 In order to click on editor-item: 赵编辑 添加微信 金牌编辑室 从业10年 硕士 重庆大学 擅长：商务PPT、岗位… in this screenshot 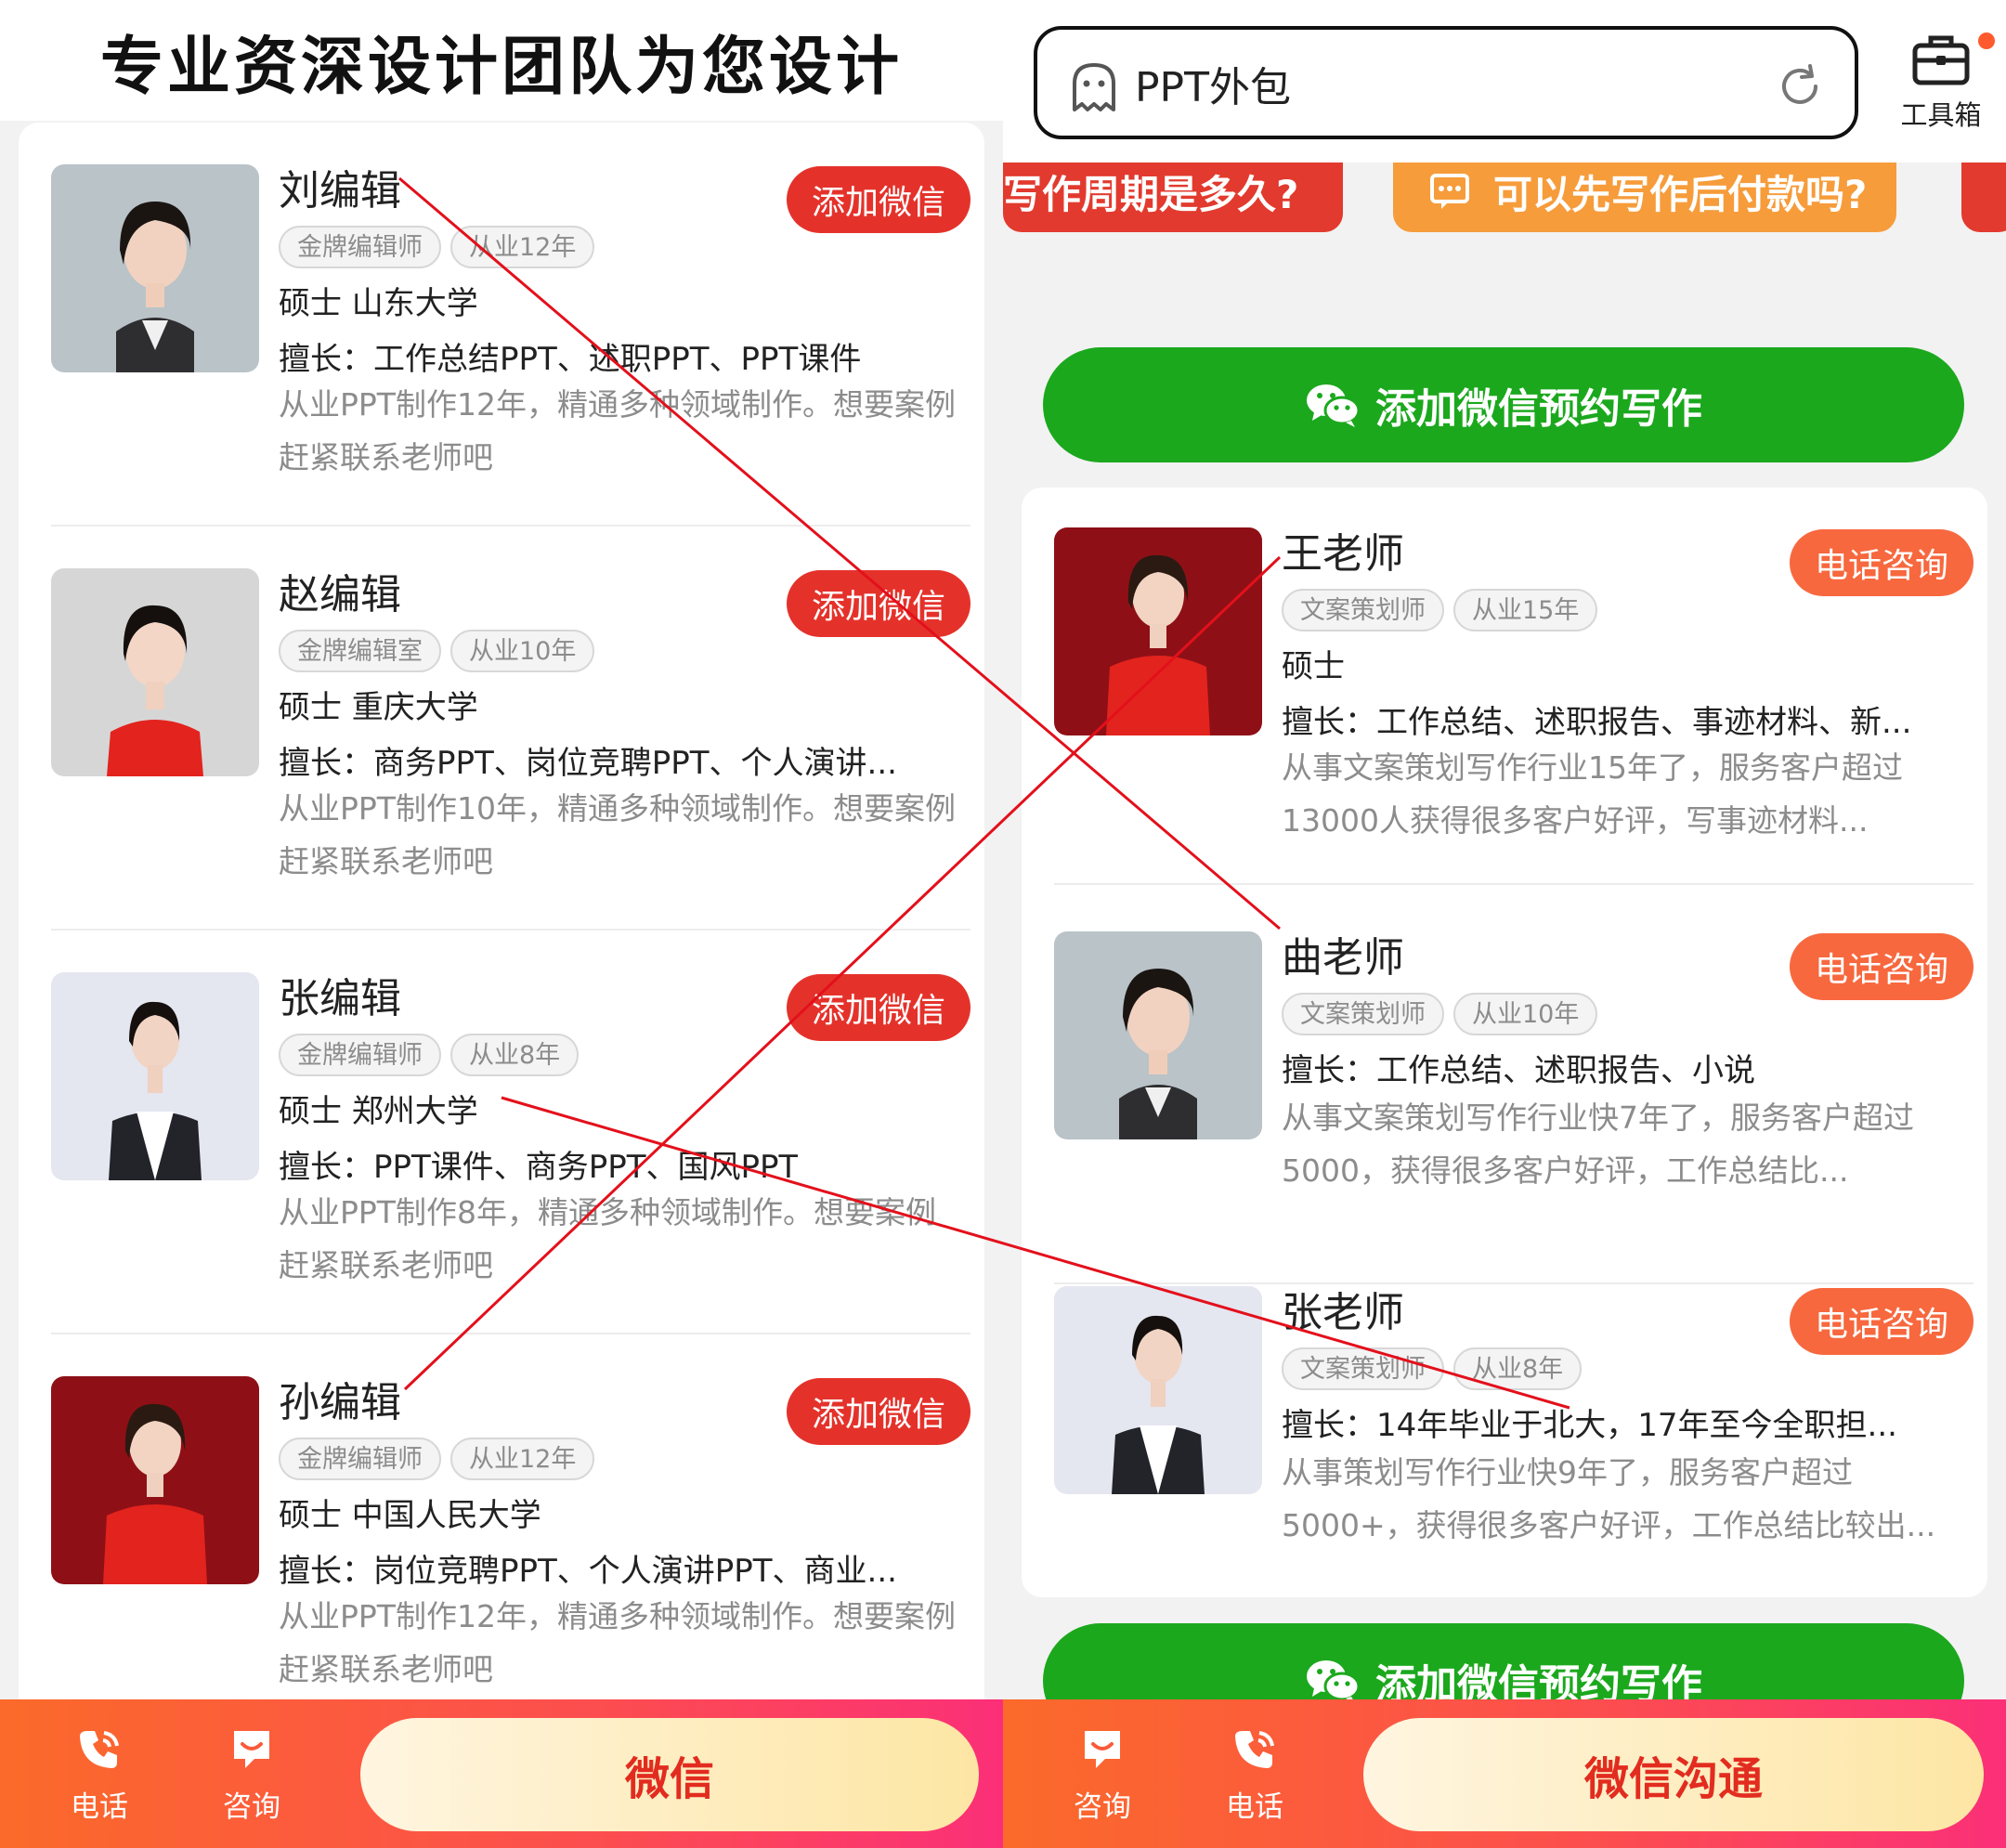, I will do `click(510, 750)`.